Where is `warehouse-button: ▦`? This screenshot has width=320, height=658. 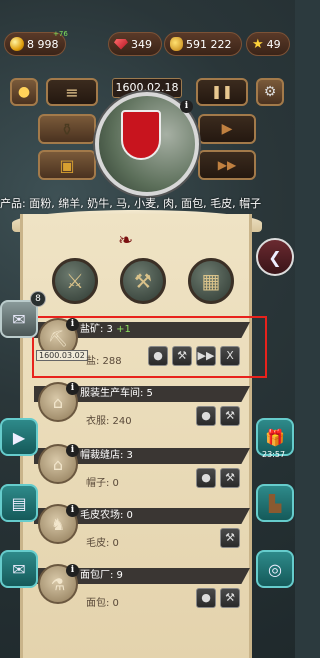 warehouse-button: ▦ is located at coordinates (211, 281).